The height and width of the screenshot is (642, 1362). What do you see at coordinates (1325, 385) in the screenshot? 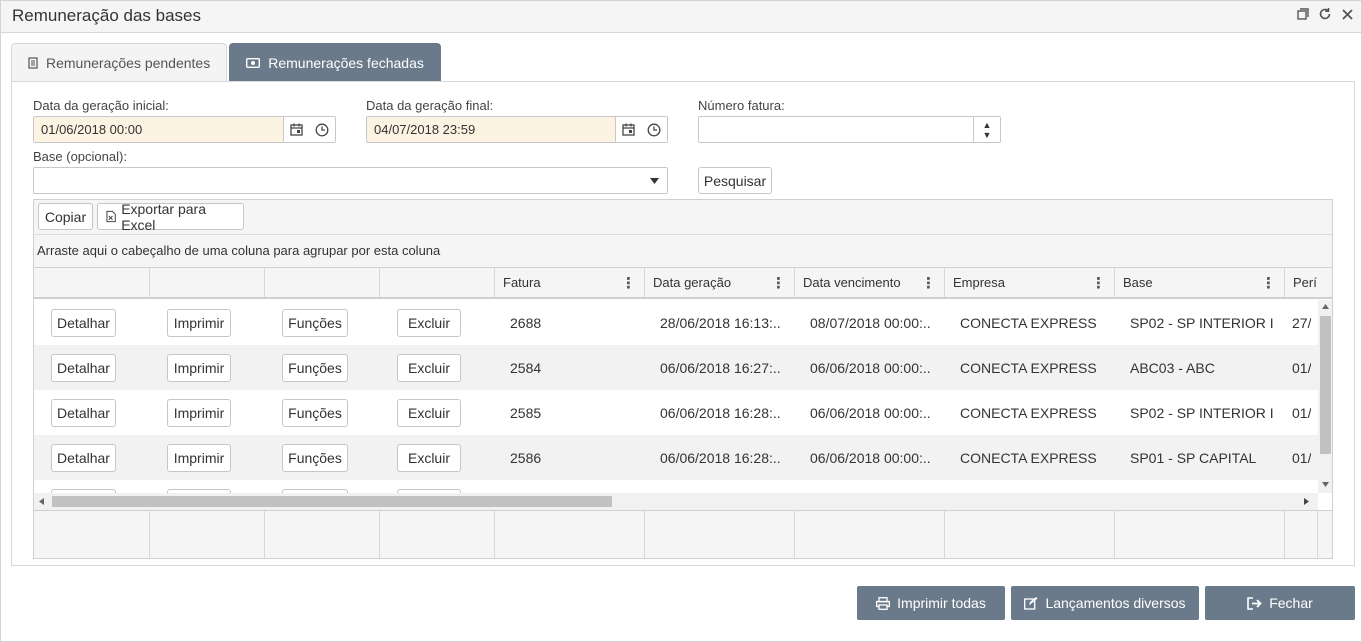
I see `vertical-scroll-thumb` at bounding box center [1325, 385].